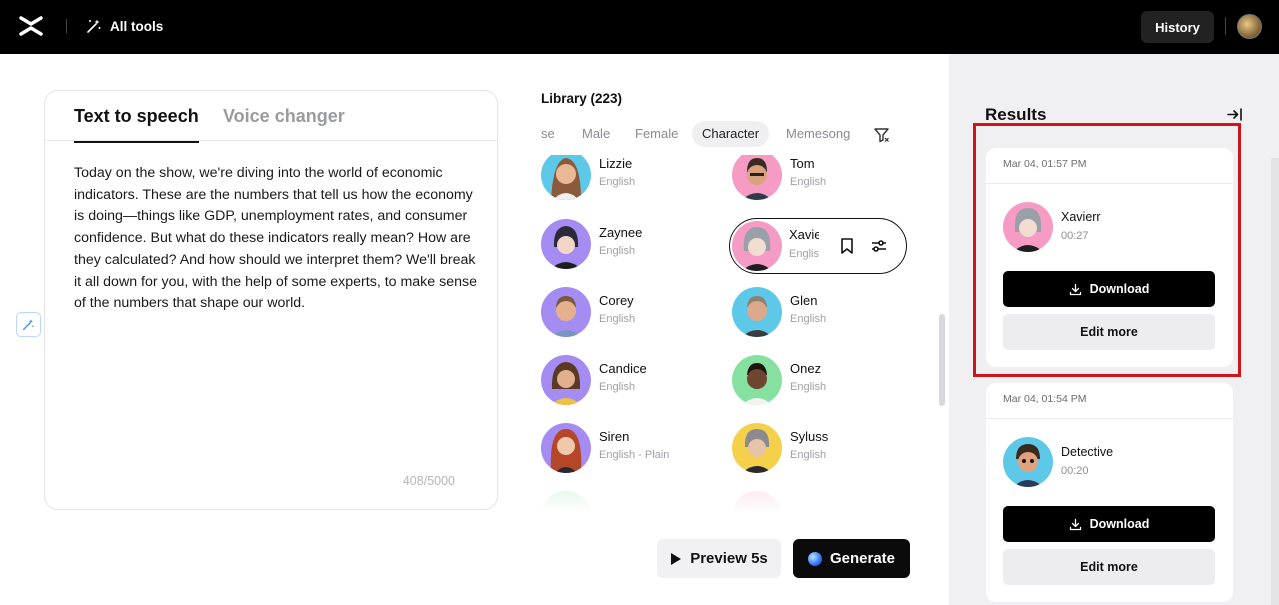 Image resolution: width=1279 pixels, height=605 pixels. Describe the element at coordinates (582, 98) in the screenshot. I see `library-title: Library (223)` at that location.